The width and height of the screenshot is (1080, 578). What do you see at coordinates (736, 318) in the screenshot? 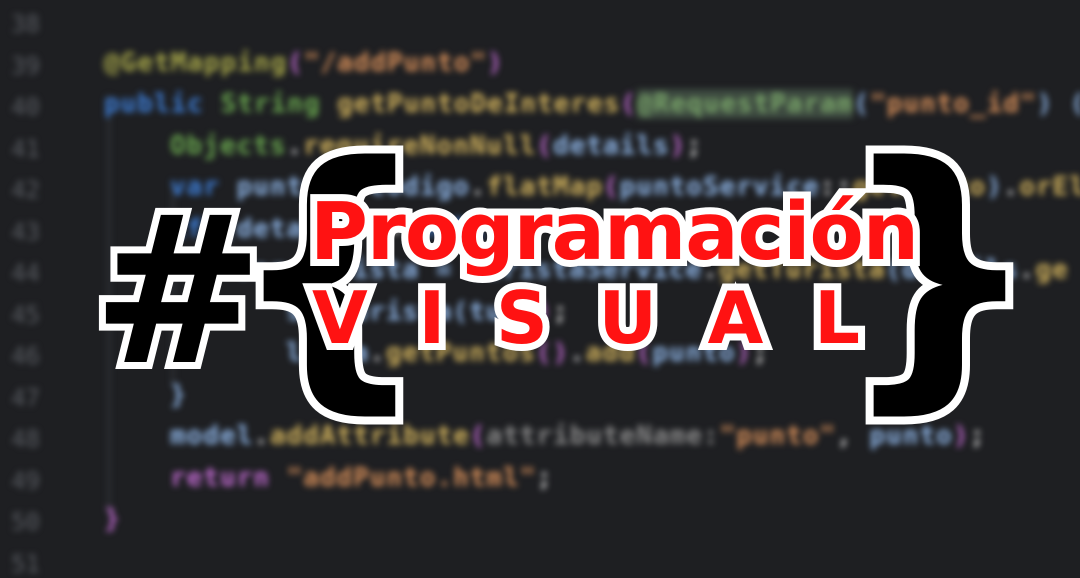
I see `subtitle-letter: A` at bounding box center [736, 318].